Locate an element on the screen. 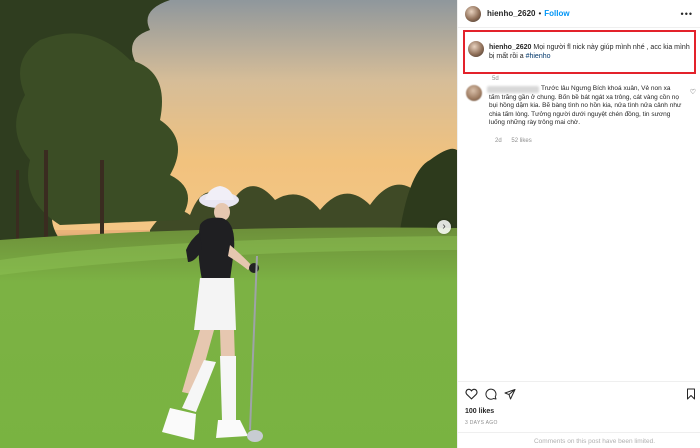  comment-meta: 2d 52 likes is located at coordinates (517, 141).